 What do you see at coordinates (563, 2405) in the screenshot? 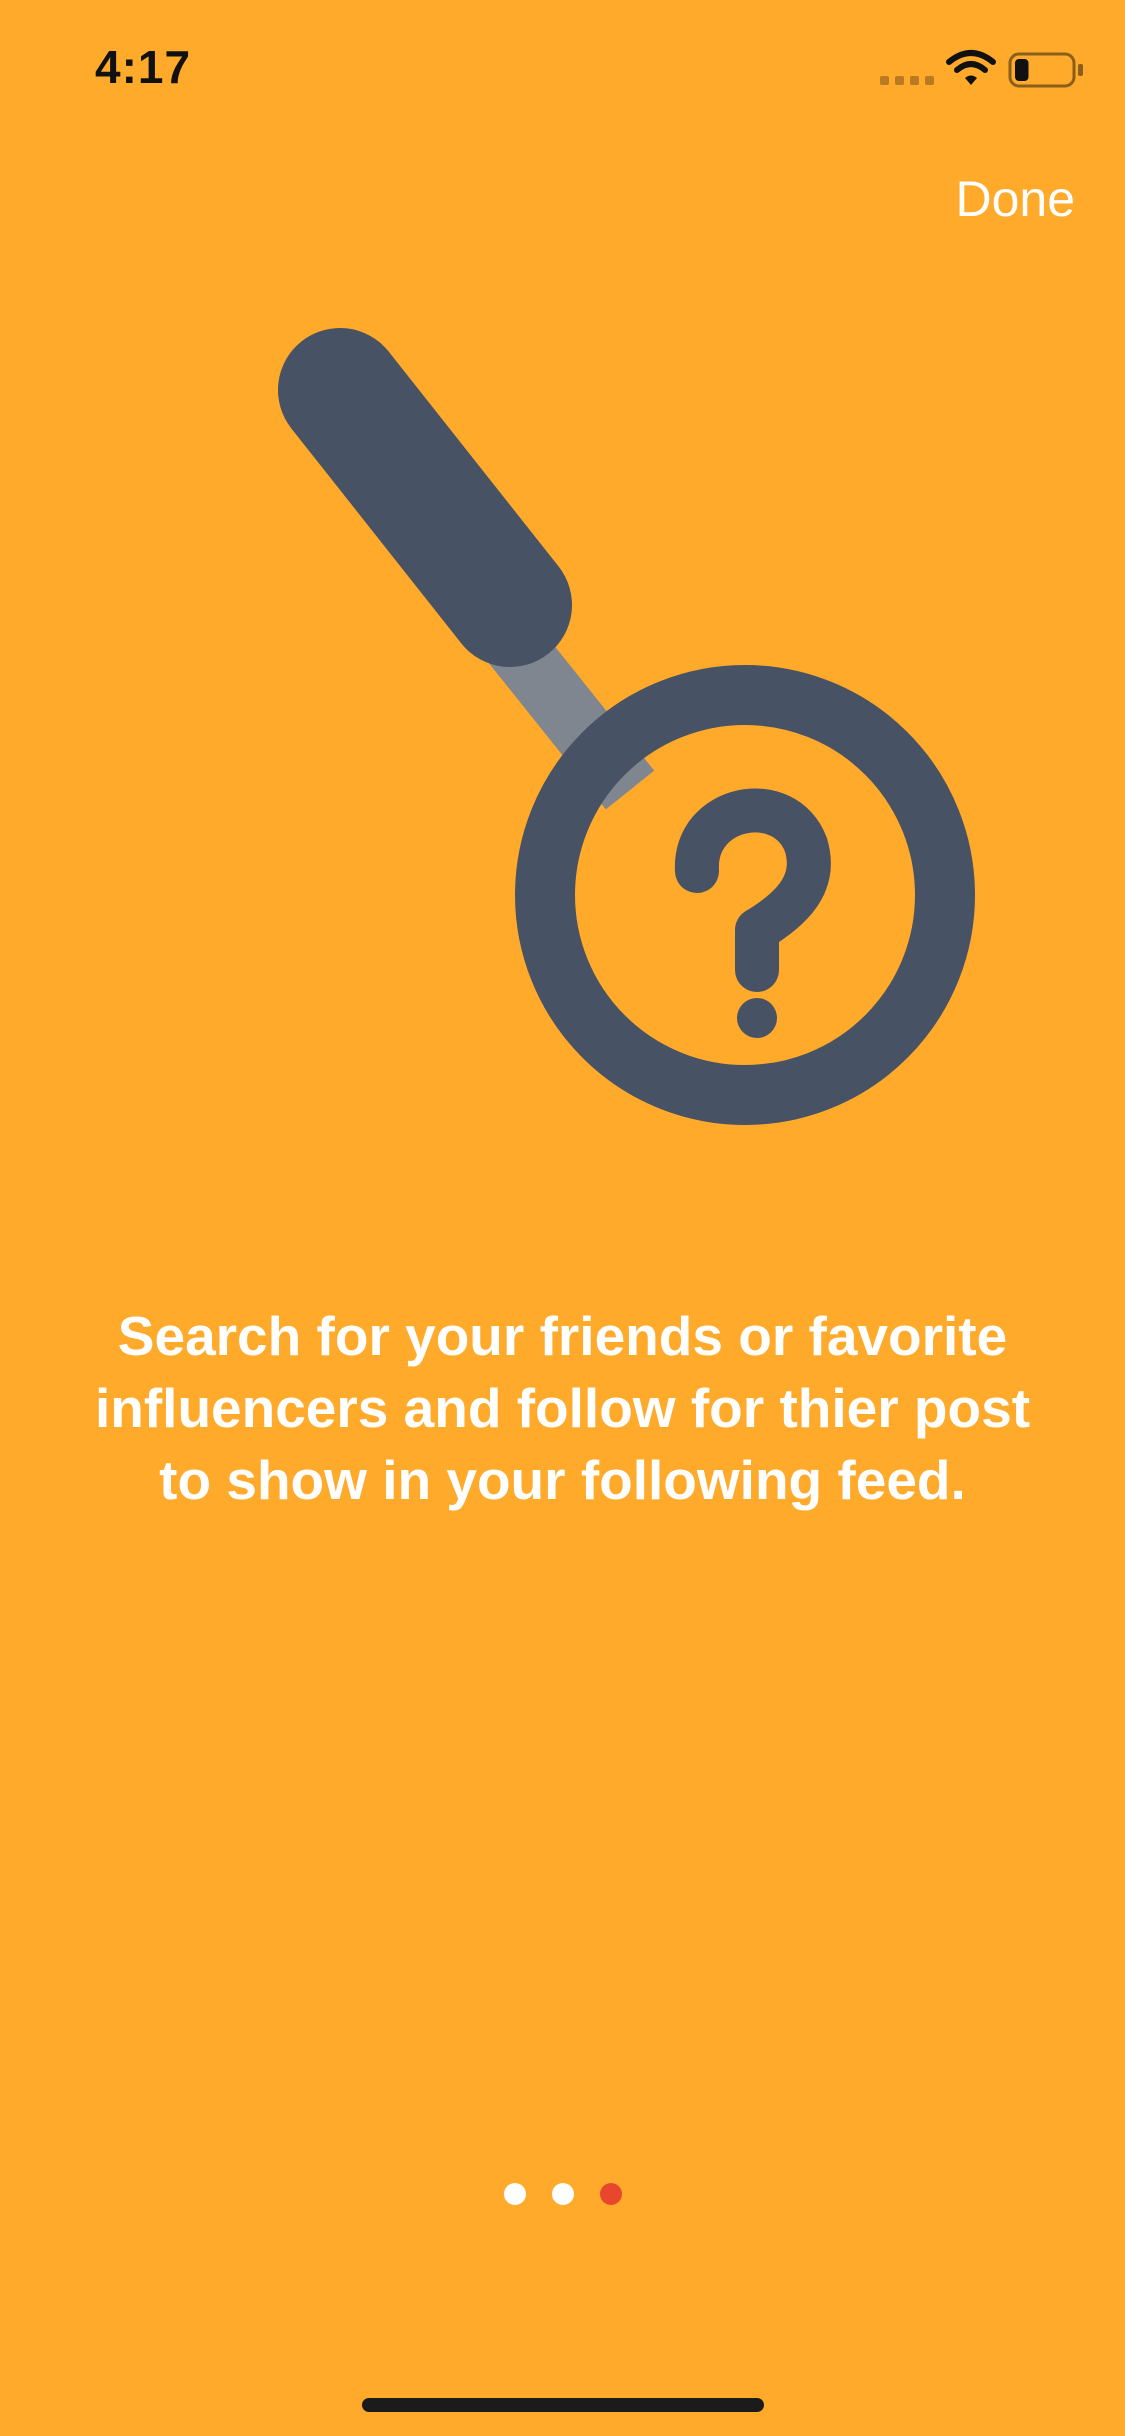
I see `home-indicator` at bounding box center [563, 2405].